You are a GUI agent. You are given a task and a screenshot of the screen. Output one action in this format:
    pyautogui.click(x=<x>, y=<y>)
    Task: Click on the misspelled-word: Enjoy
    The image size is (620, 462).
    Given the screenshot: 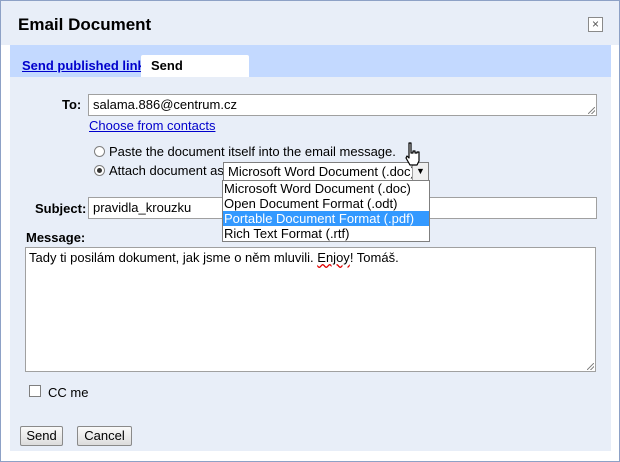 What is the action you would take?
    pyautogui.click(x=333, y=257)
    